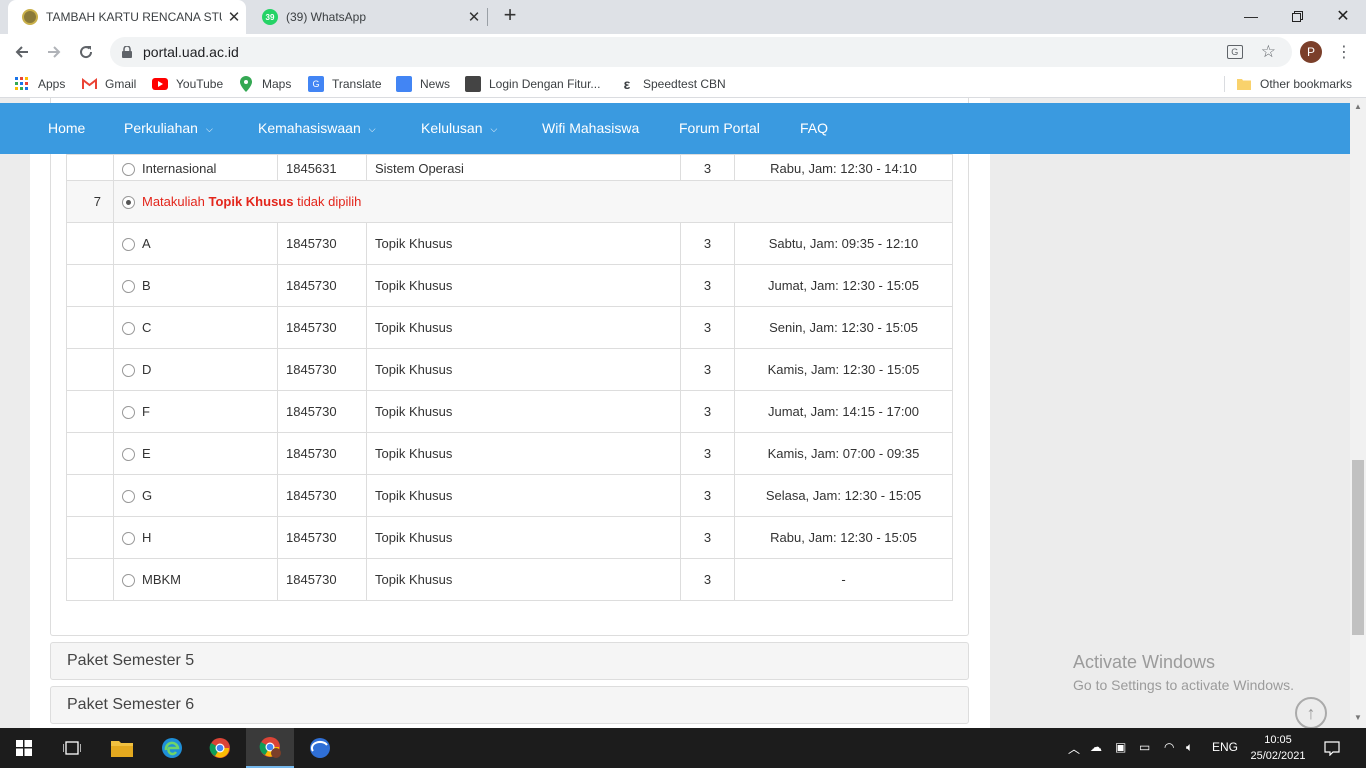  Describe the element at coordinates (345, 84) in the screenshot. I see `bookmark-translate: G Translate` at that location.